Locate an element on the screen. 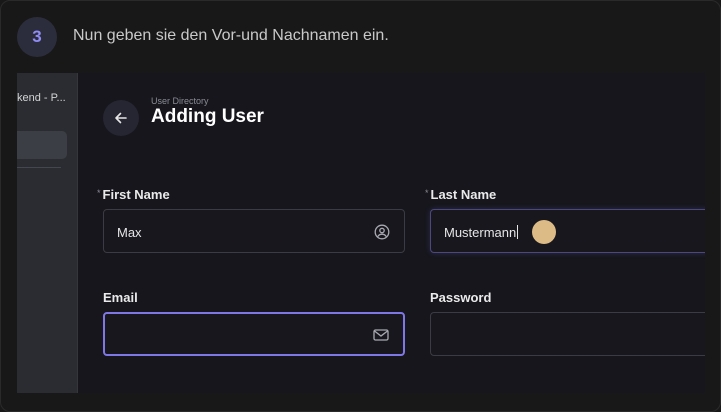 The image size is (721, 412). last-name-field: Mustermann is located at coordinates (567, 231).